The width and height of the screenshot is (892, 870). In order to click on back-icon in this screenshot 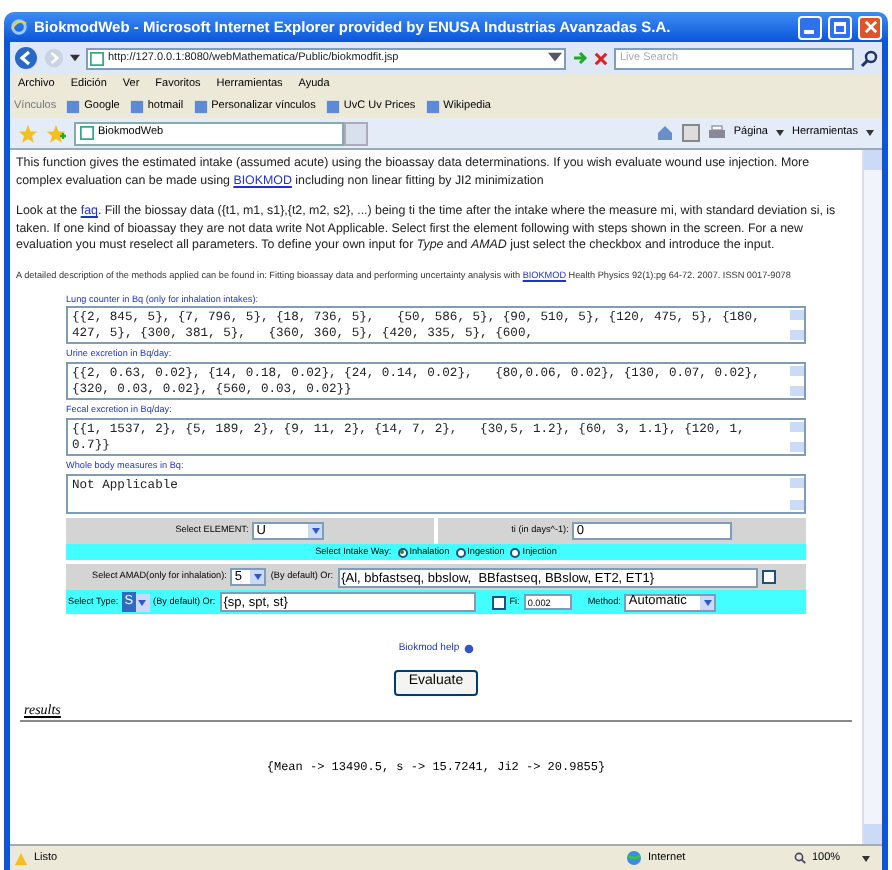, I will do `click(26, 58)`.